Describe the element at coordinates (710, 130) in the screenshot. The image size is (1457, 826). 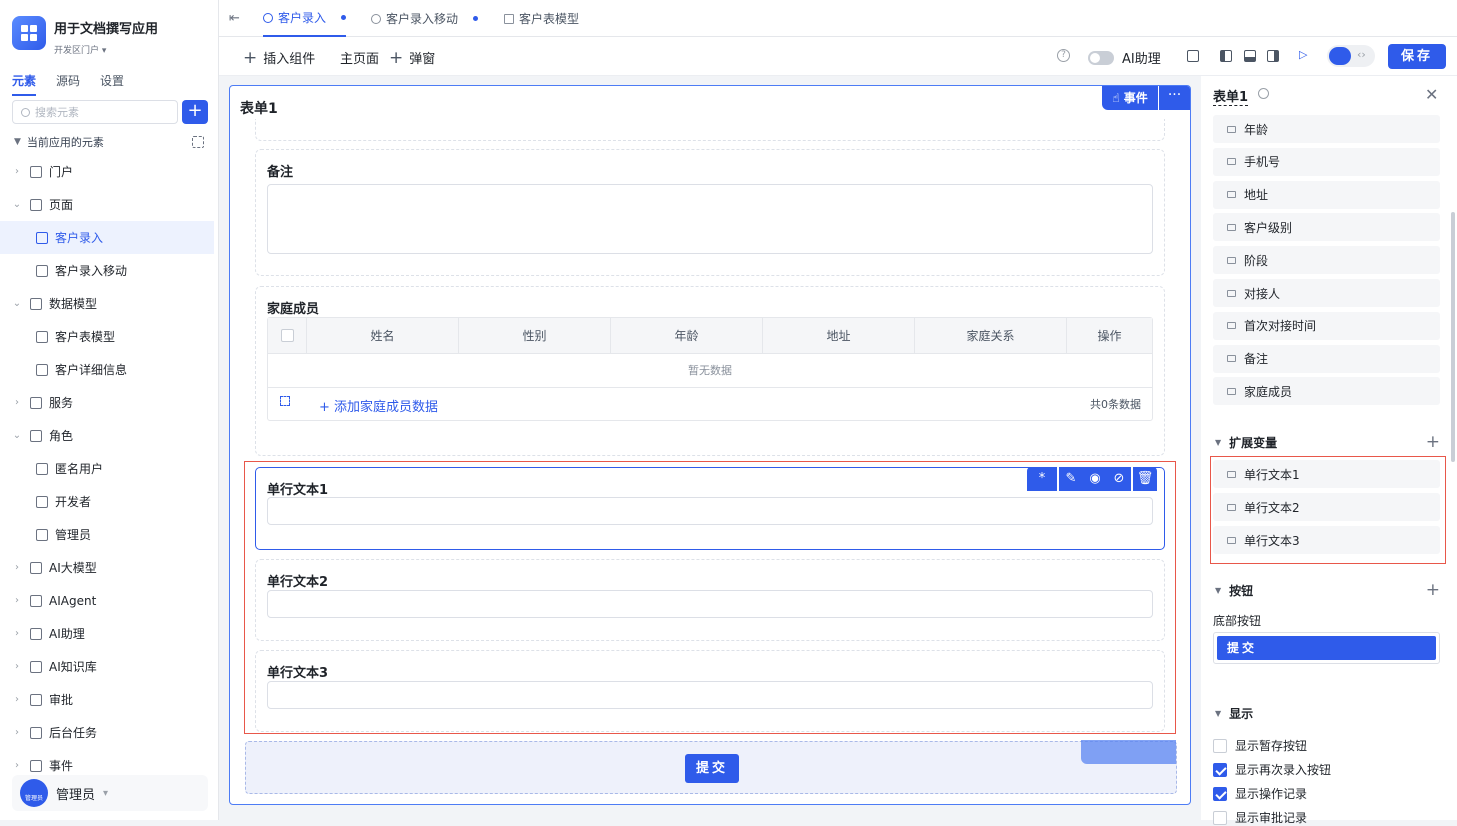
I see `field-above` at that location.